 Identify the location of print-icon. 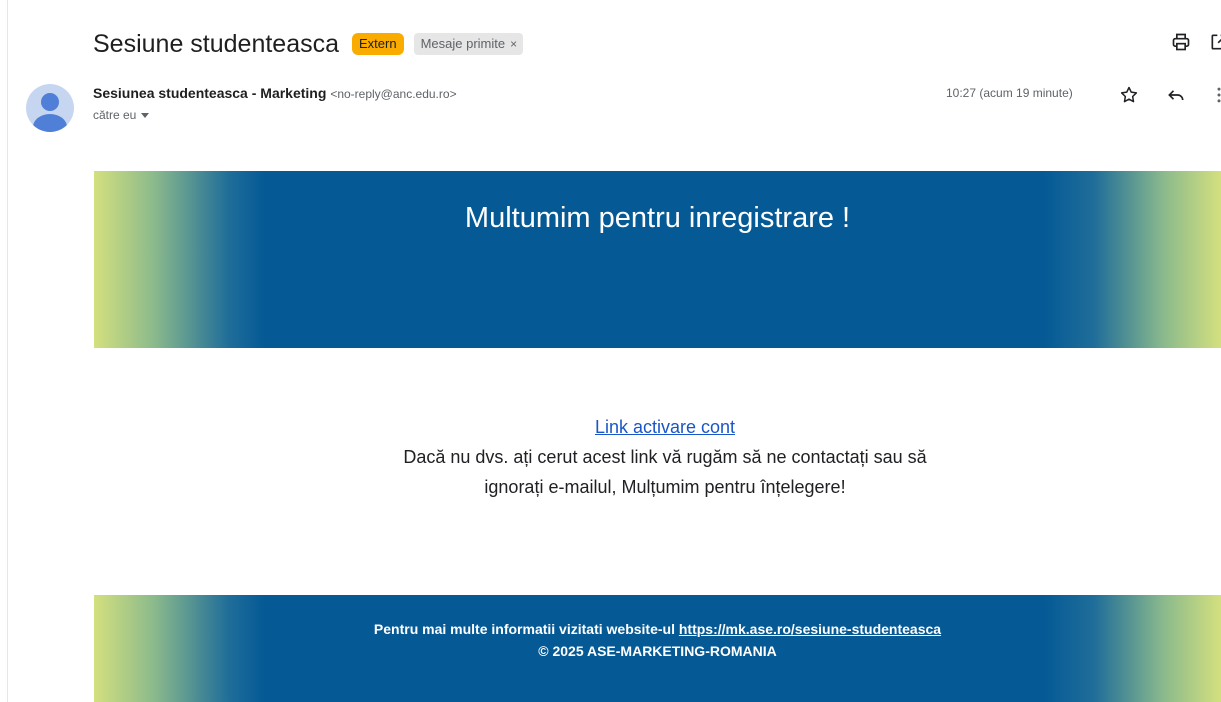
(1181, 42).